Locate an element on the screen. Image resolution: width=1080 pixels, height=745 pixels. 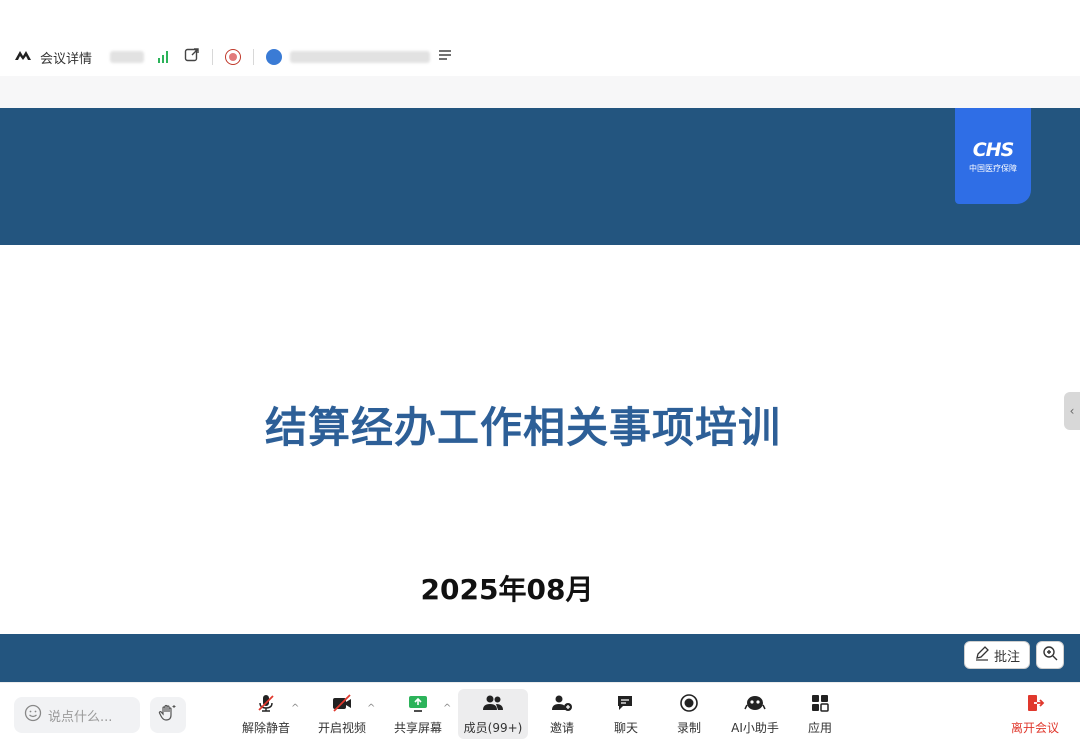
meeting-details-label: 会议详情 is located at coordinates (66, 59).